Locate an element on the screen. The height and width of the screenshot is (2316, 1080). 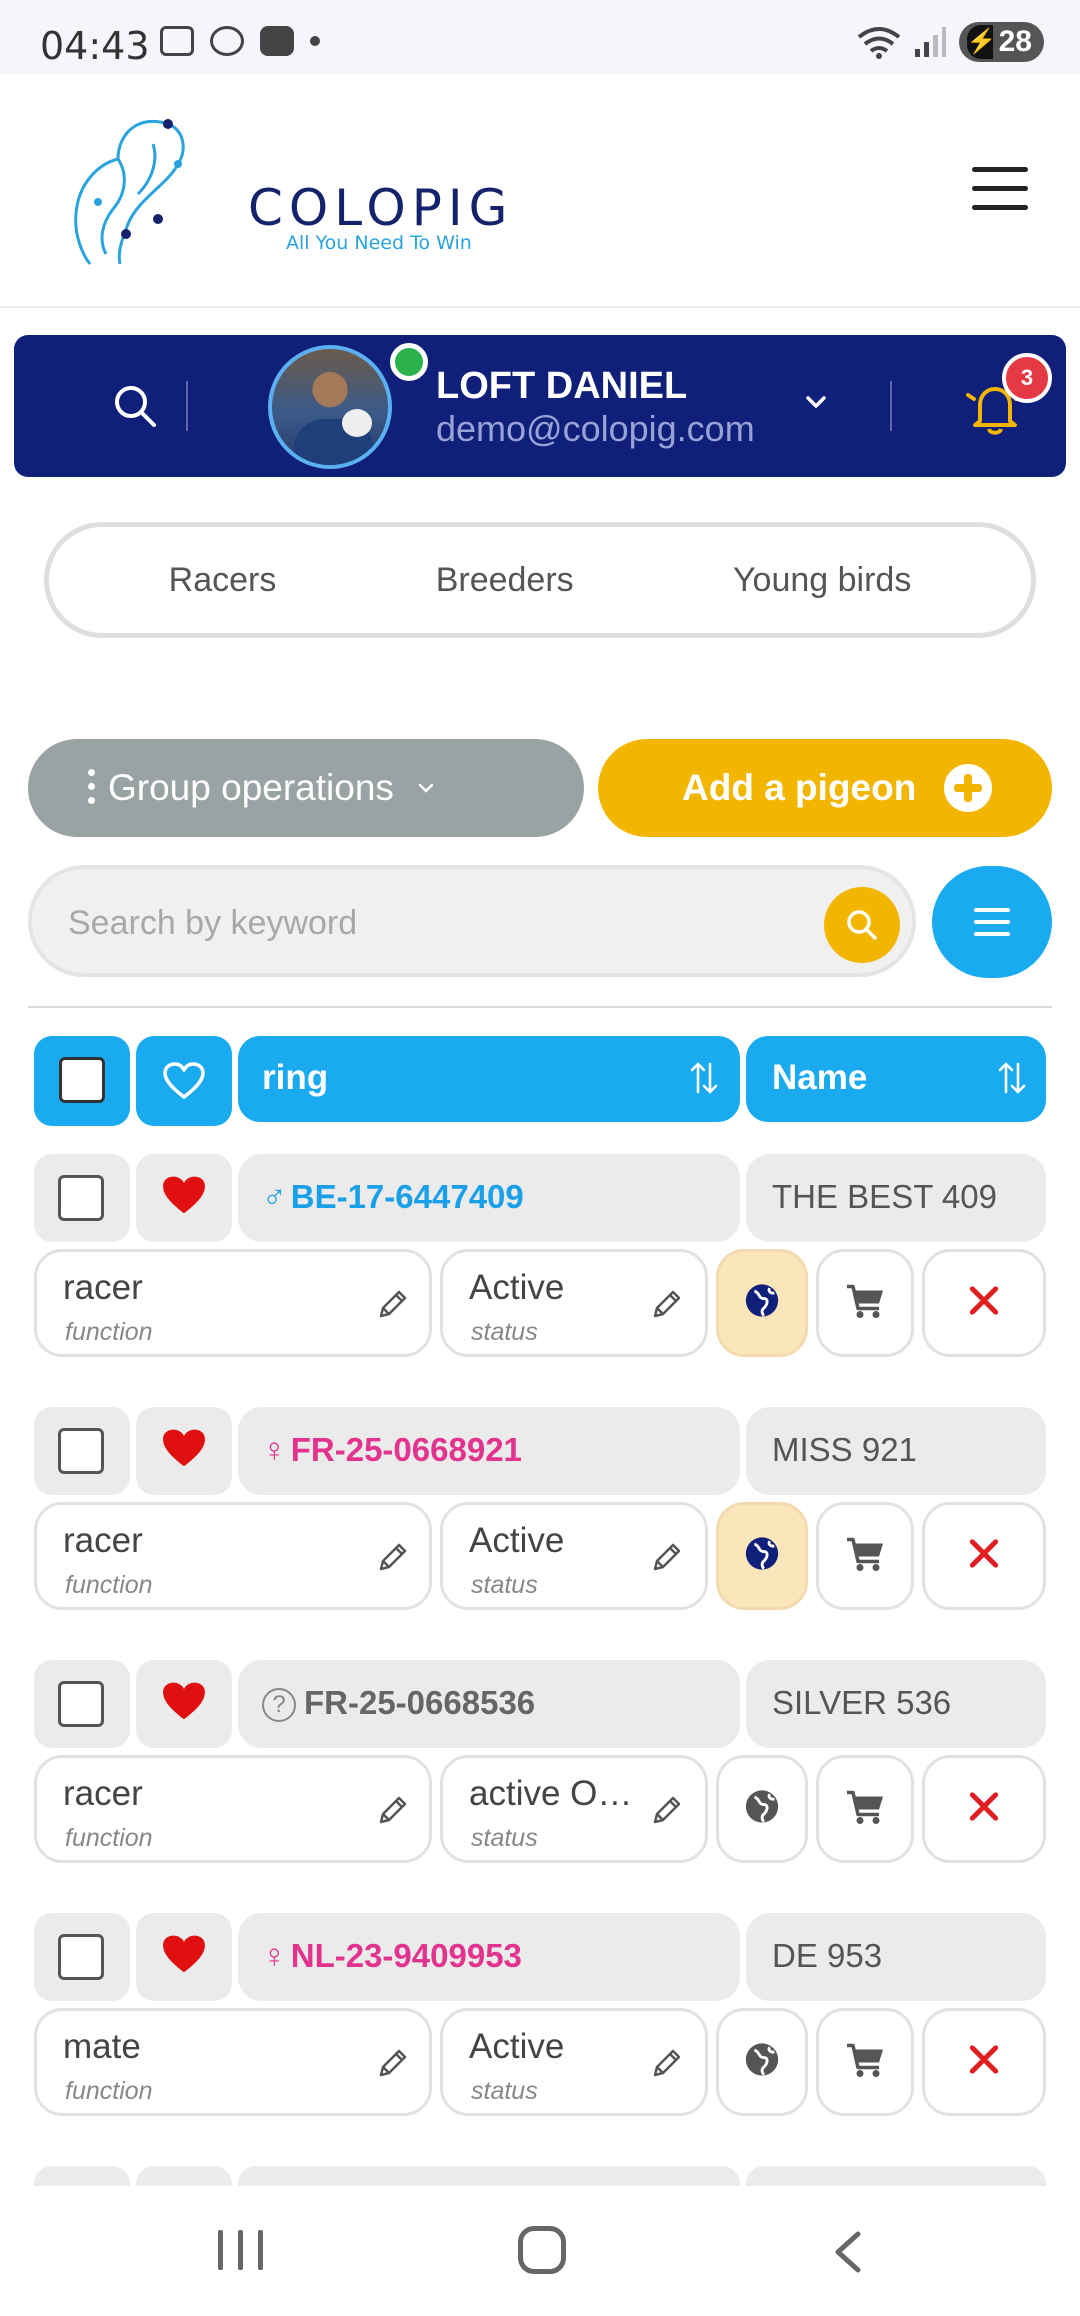
user-name: LOFT DANIEL is located at coordinates (561, 386).